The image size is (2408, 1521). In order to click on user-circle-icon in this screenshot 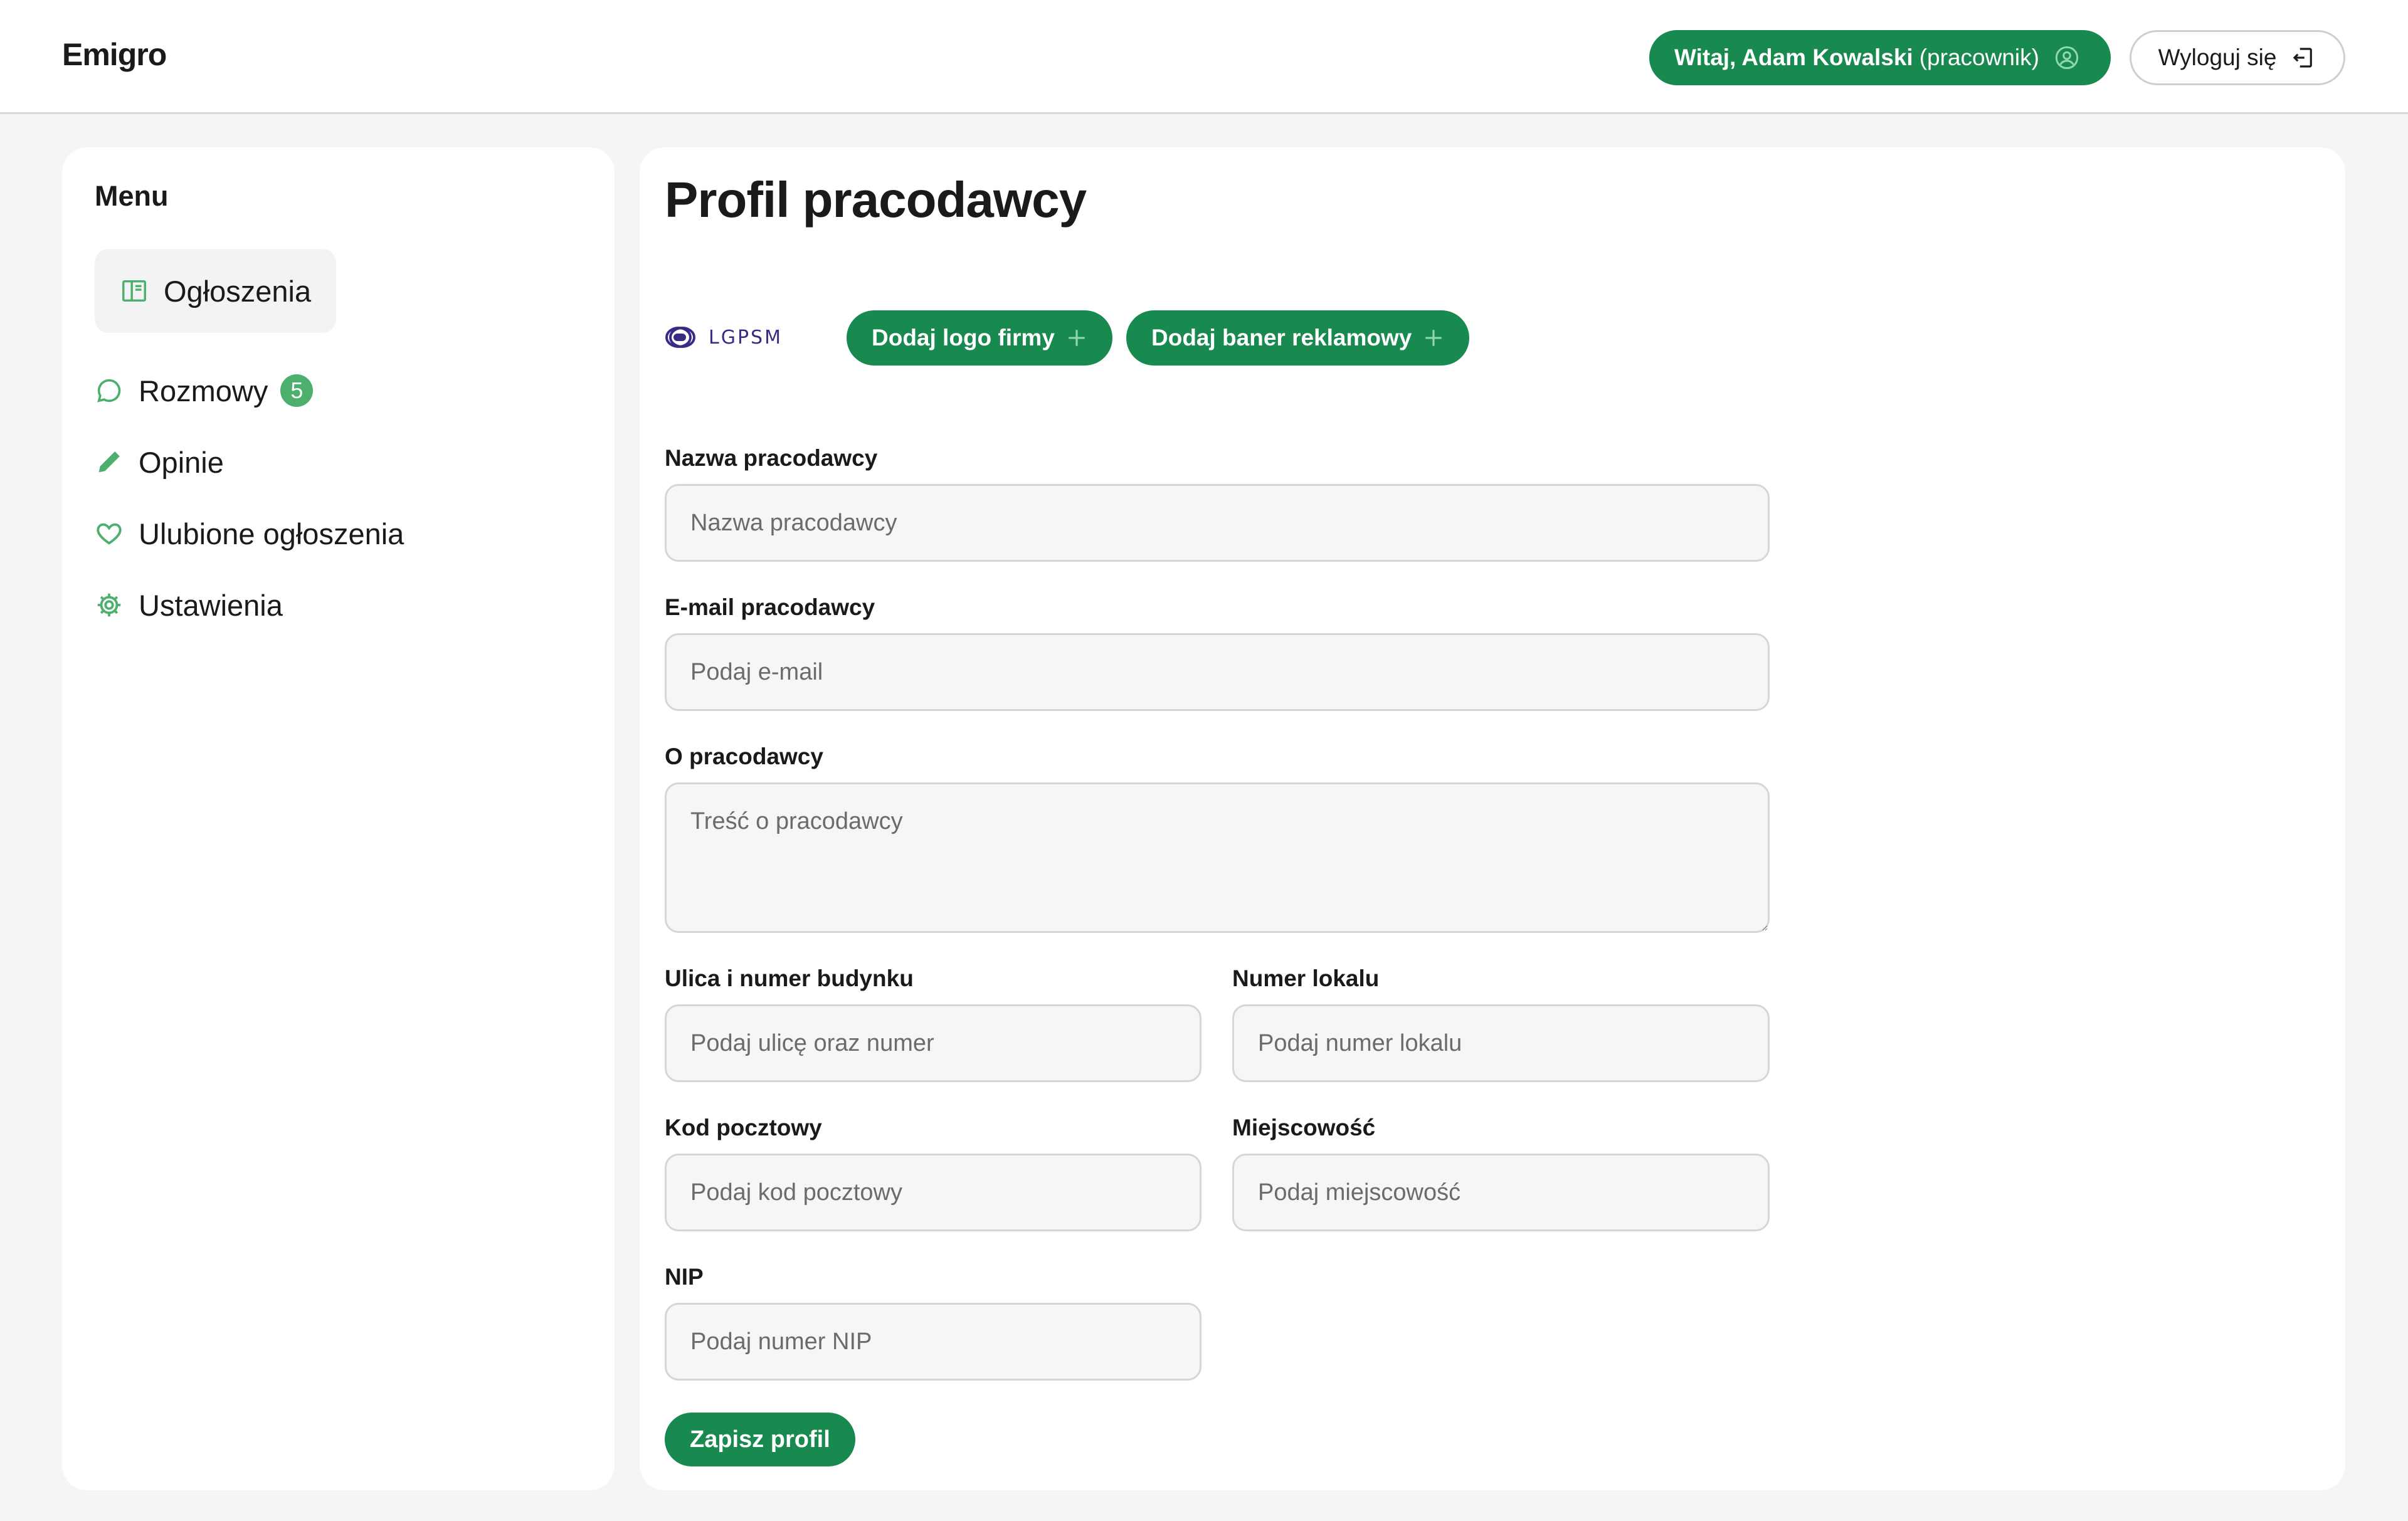, I will do `click(2067, 58)`.